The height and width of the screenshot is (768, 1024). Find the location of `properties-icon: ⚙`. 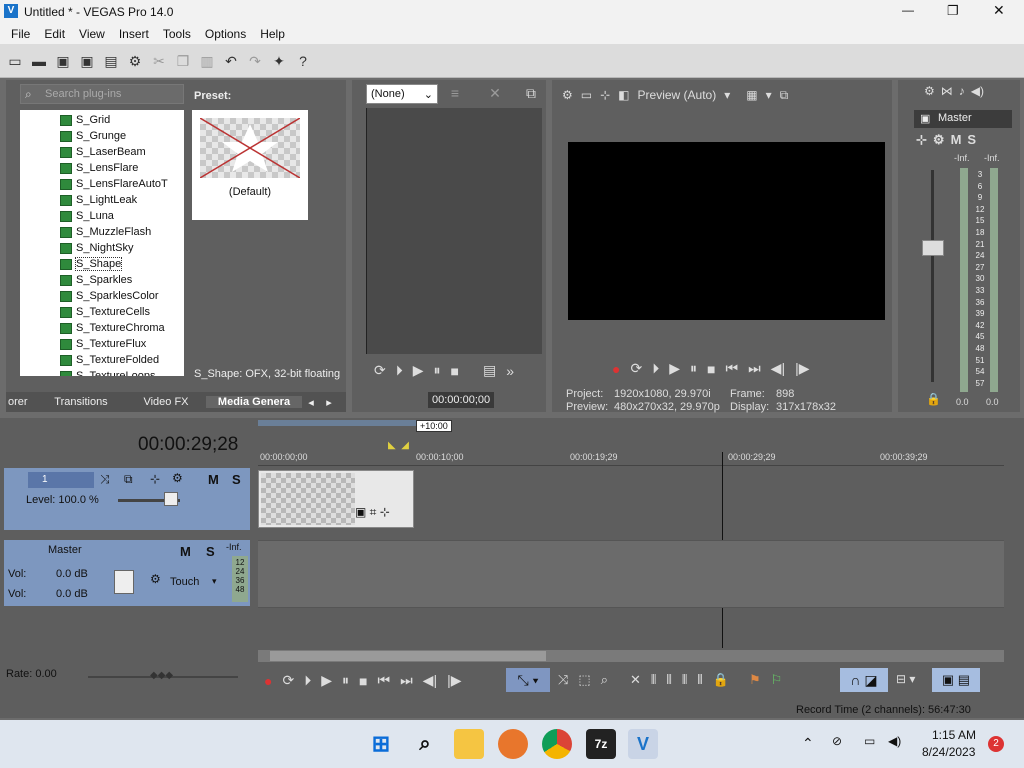

properties-icon: ⚙ is located at coordinates (135, 61).